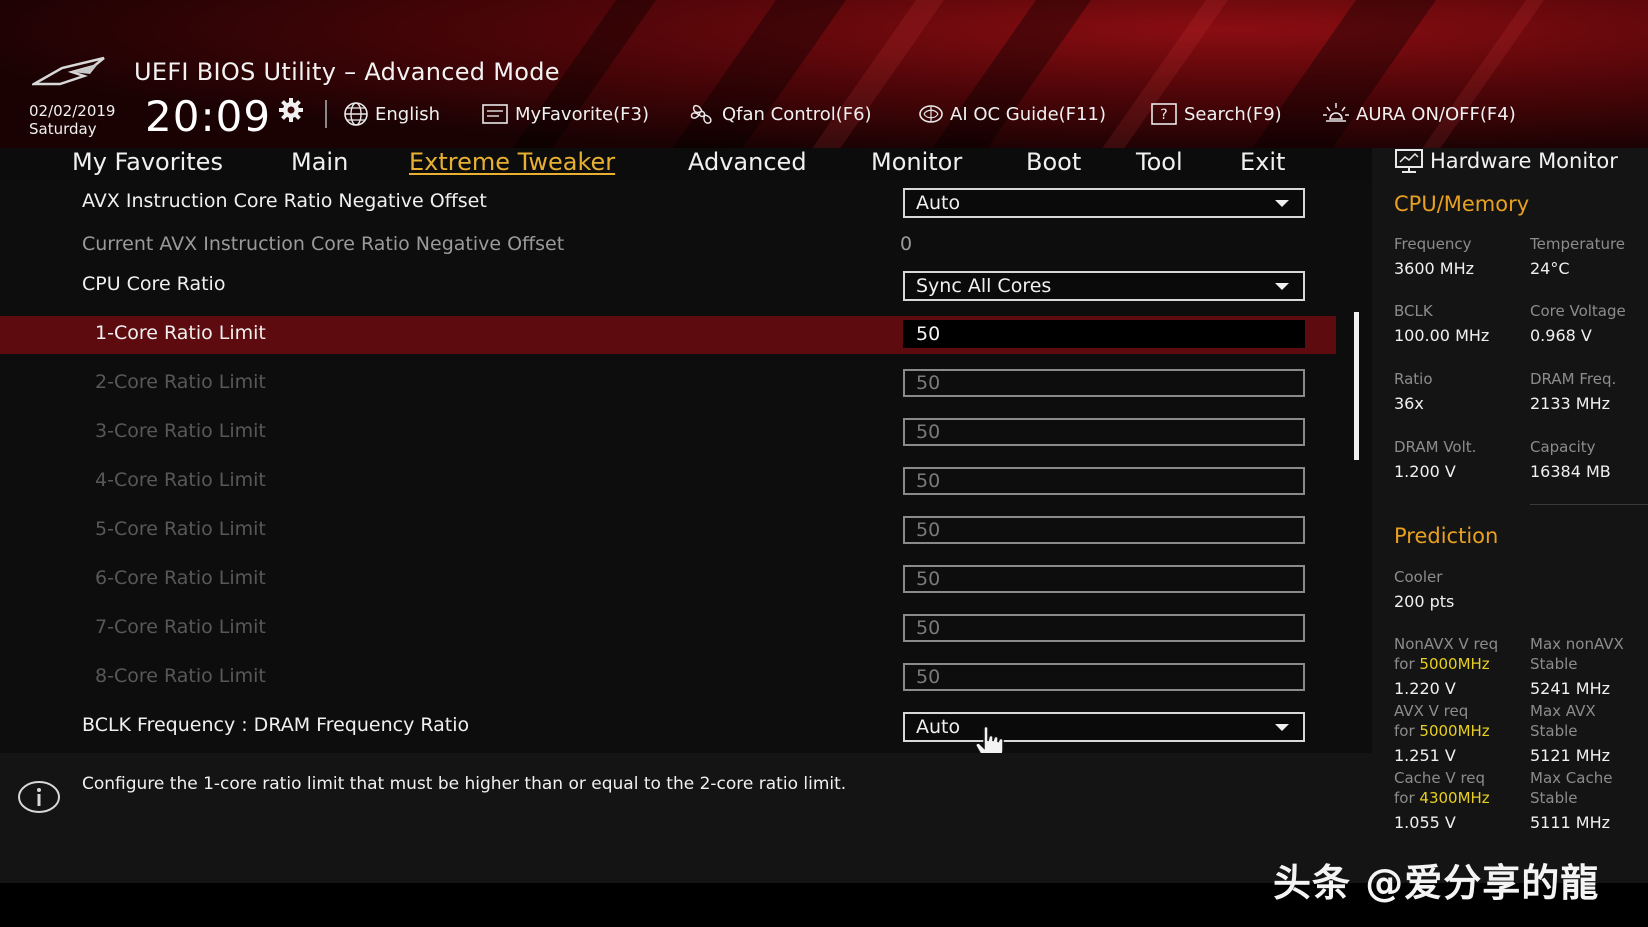  What do you see at coordinates (180, 480) in the screenshot?
I see `core-ratio-limit-label: 4-Core Ratio Limit` at bounding box center [180, 480].